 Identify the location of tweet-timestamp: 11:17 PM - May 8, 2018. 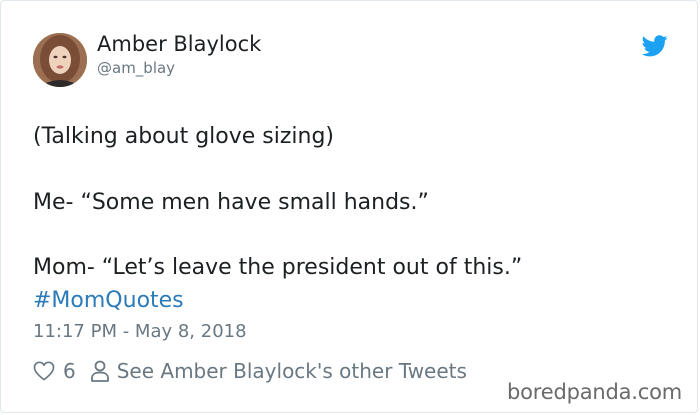
(140, 331).